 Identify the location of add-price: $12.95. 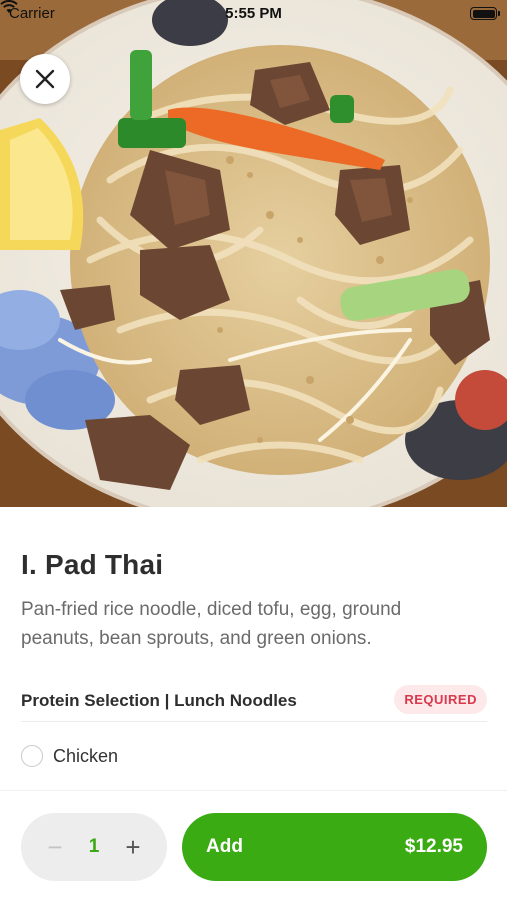
(433, 846).